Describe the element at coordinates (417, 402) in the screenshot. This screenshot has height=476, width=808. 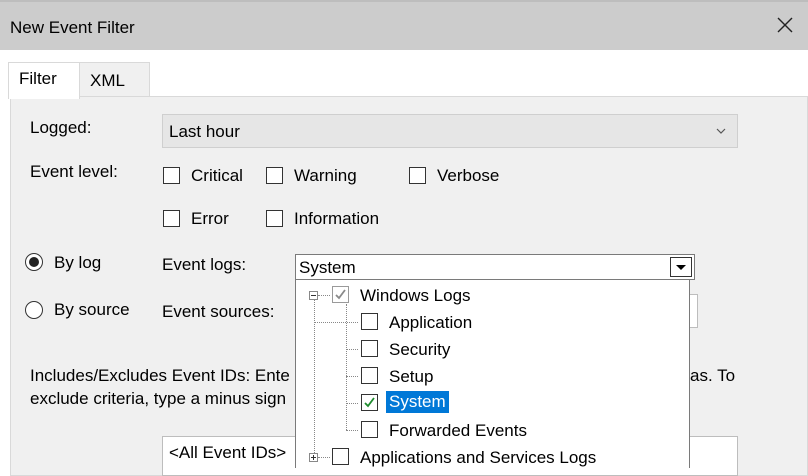
I see `tree-label: System` at that location.